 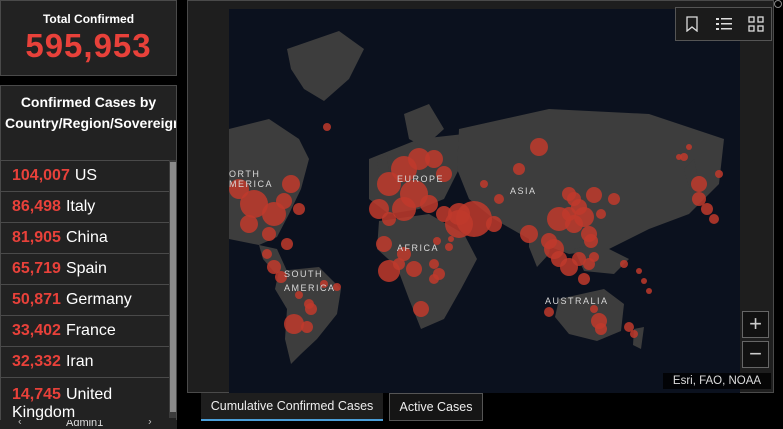 I want to click on list-item: 14,745 United Kingdom, so click(x=85, y=398).